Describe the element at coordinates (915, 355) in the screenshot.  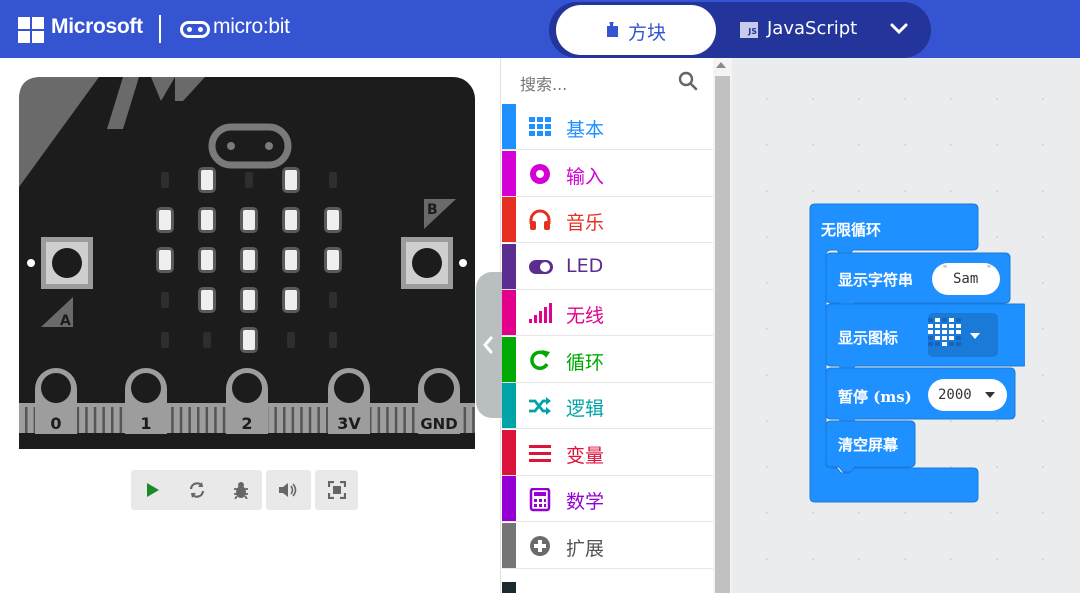
I see `forever-block` at that location.